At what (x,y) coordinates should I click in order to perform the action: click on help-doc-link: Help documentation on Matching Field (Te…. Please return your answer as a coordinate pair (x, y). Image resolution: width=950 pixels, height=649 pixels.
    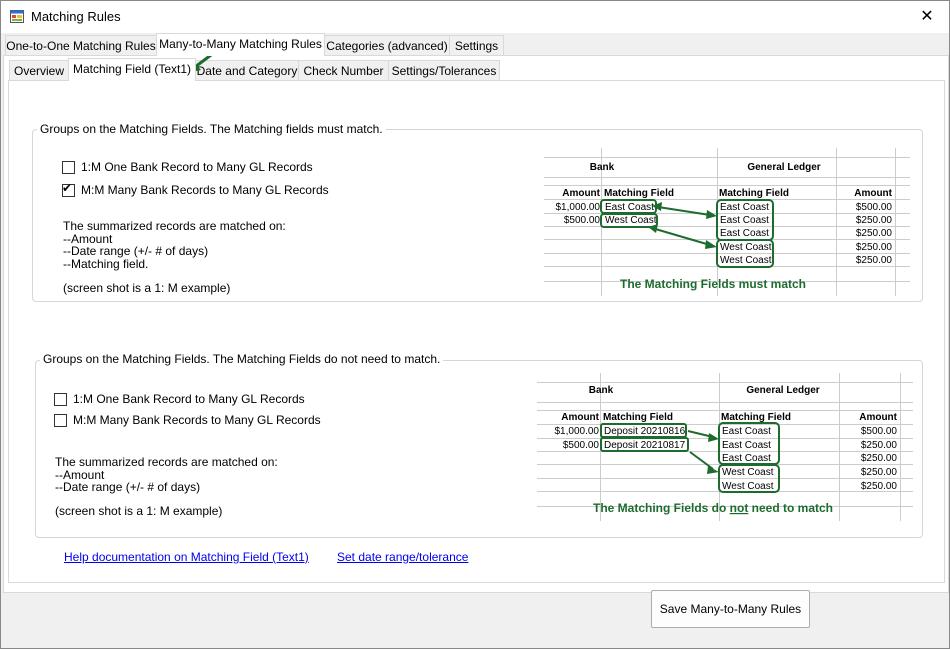
    Looking at the image, I should click on (186, 557).